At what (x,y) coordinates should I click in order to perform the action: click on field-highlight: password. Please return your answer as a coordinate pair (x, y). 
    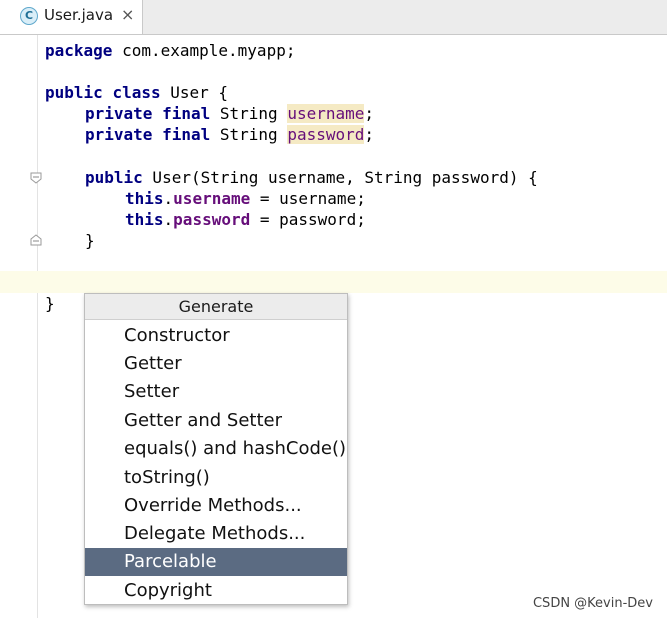
    Looking at the image, I should click on (326, 134).